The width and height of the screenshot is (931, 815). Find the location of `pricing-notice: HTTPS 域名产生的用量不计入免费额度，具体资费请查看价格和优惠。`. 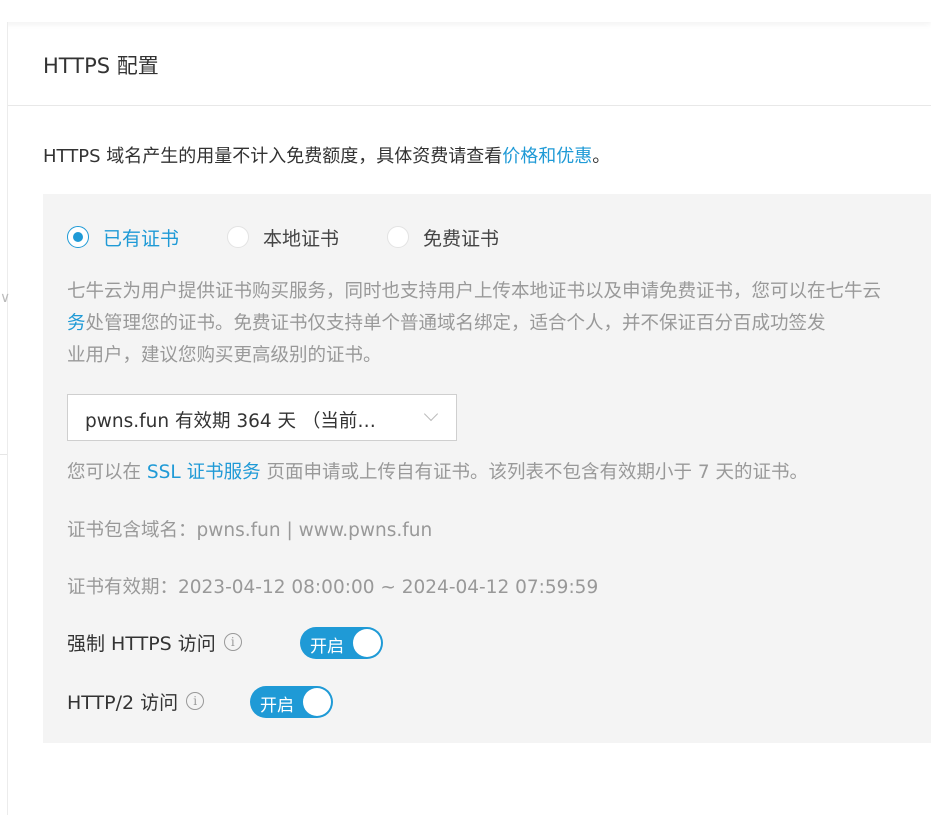

pricing-notice: HTTPS 域名产生的用量不计入免费额度，具体资费请查看价格和优惠。 is located at coordinates (326, 155).